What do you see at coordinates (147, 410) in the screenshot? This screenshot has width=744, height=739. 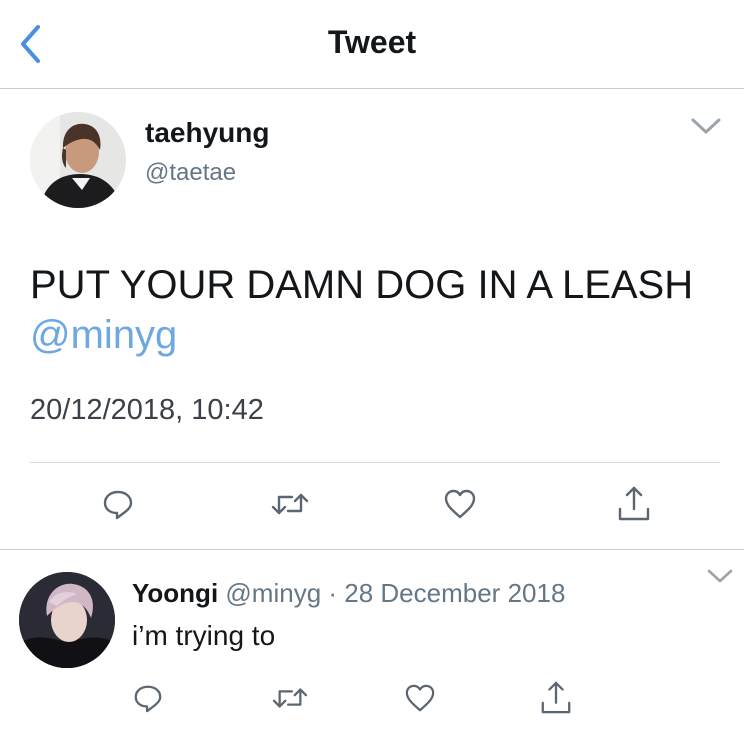 I see `tweet-timestamp: 20/12/2018, 10:42` at bounding box center [147, 410].